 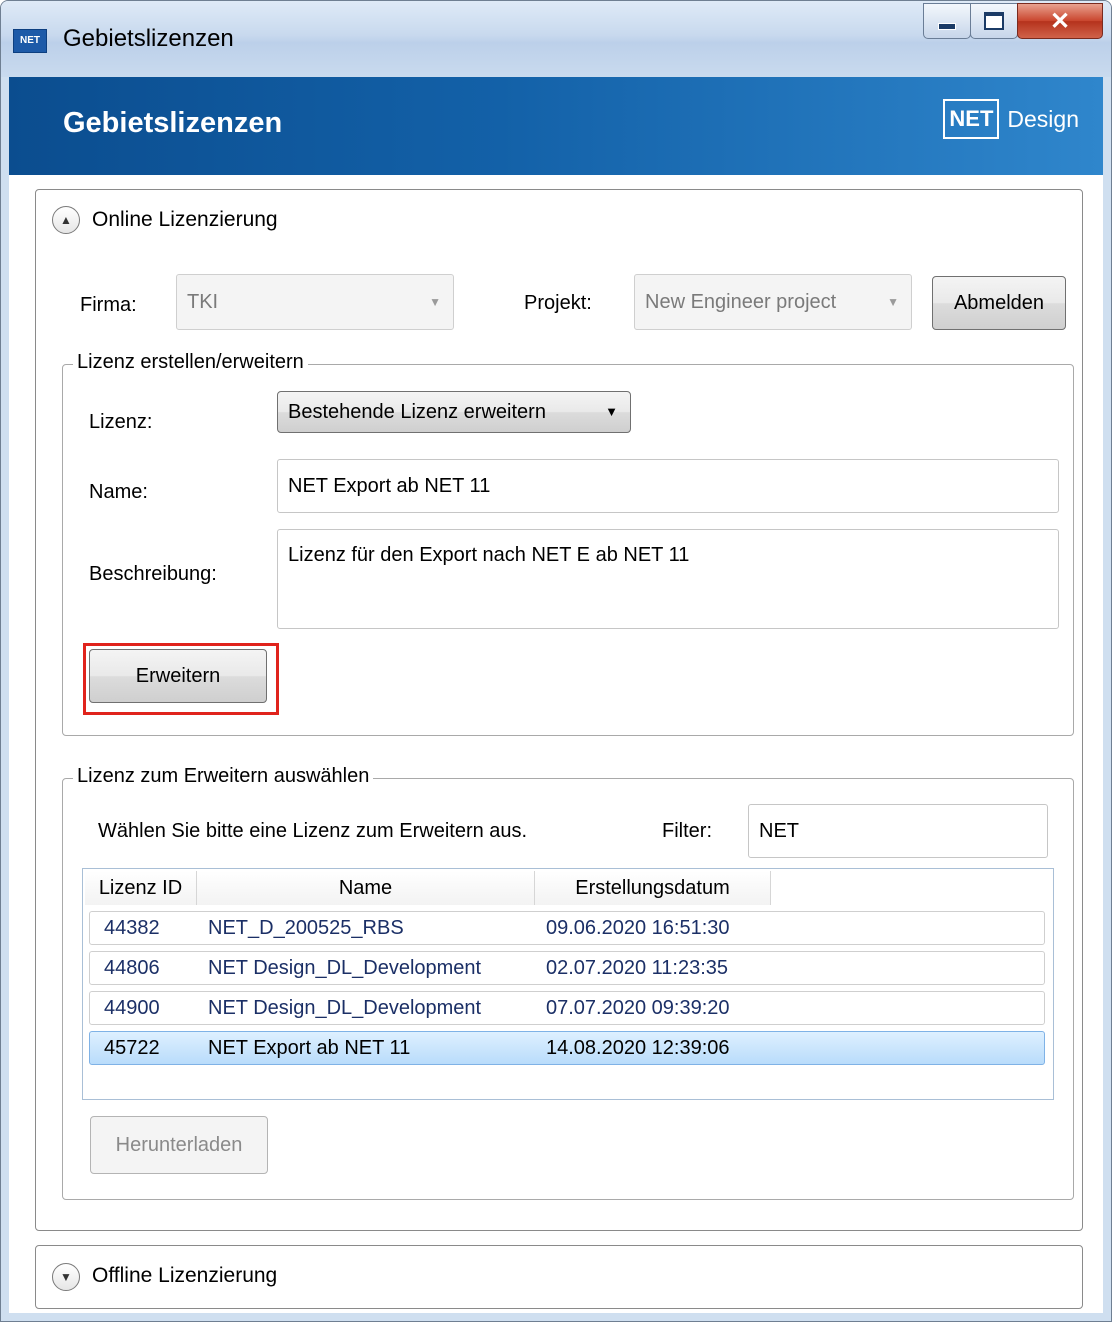 What do you see at coordinates (653, 888) in the screenshot?
I see `column-header-date: Erstellungsdatum` at bounding box center [653, 888].